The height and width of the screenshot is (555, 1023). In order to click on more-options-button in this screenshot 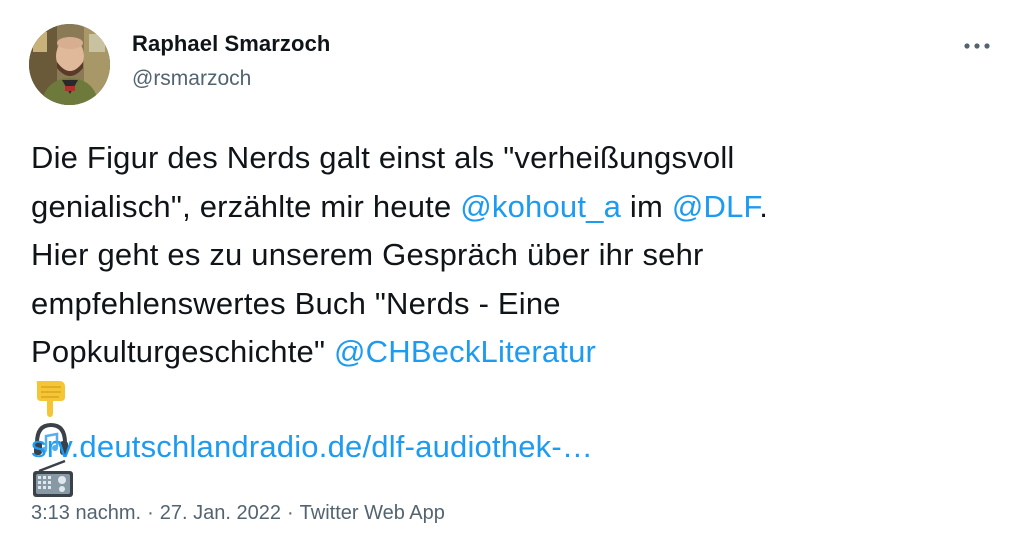, I will do `click(977, 46)`.